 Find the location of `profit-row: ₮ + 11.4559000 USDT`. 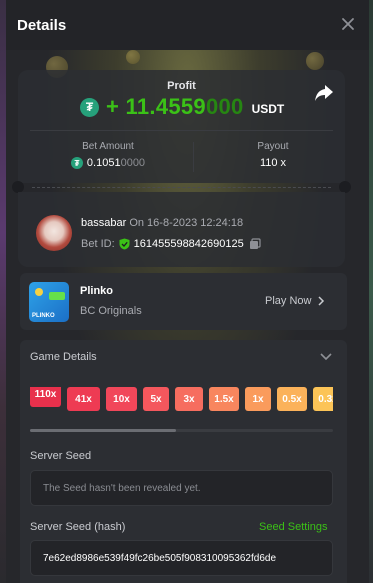

profit-row: ₮ + 11.4559000 USDT is located at coordinates (182, 107).